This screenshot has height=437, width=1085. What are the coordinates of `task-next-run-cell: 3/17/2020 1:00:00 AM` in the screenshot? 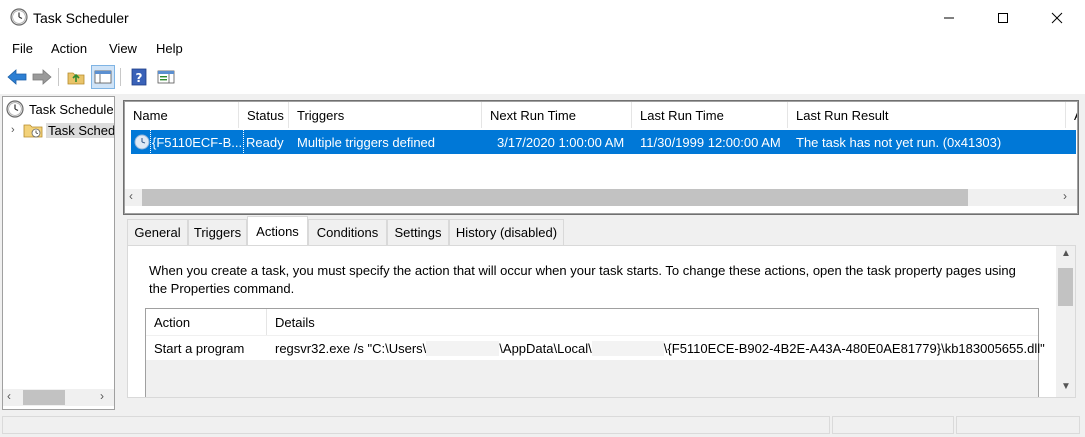 It's located at (561, 142).